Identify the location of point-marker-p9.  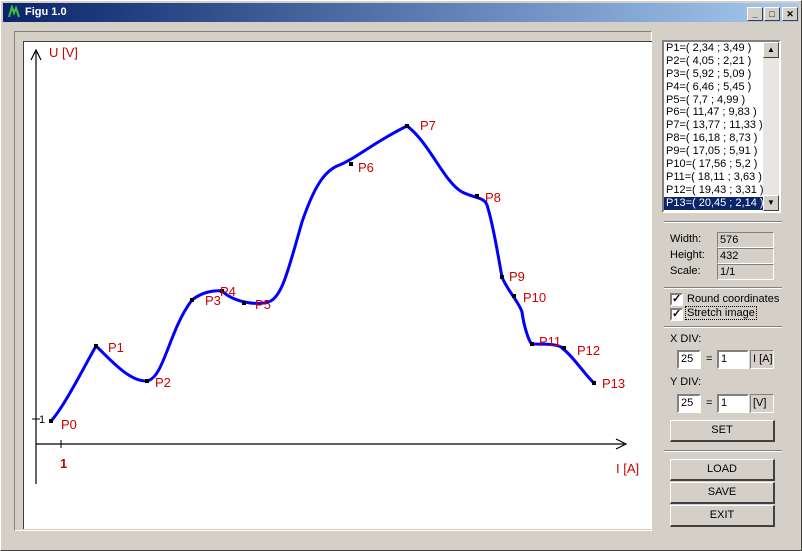
(502, 277).